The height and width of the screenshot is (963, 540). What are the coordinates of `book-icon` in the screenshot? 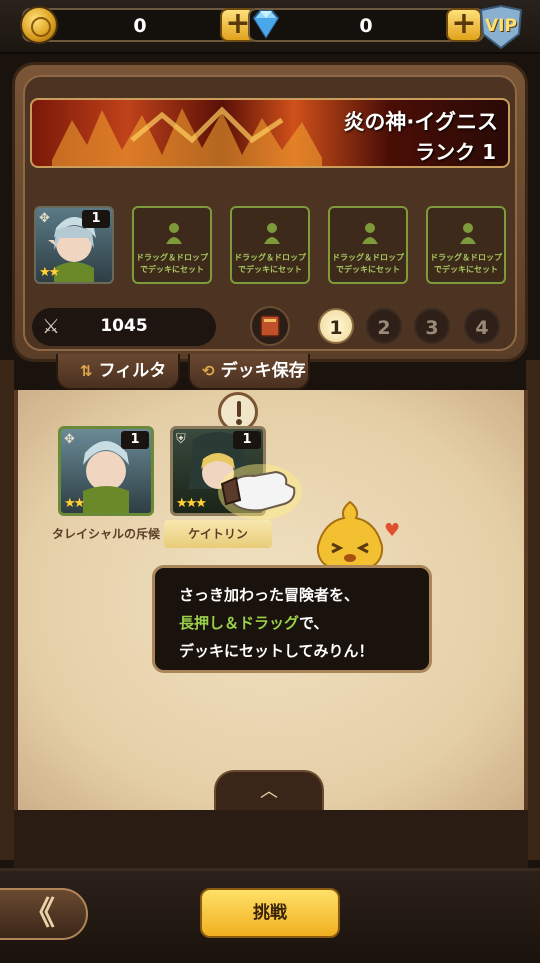 It's located at (270, 326).